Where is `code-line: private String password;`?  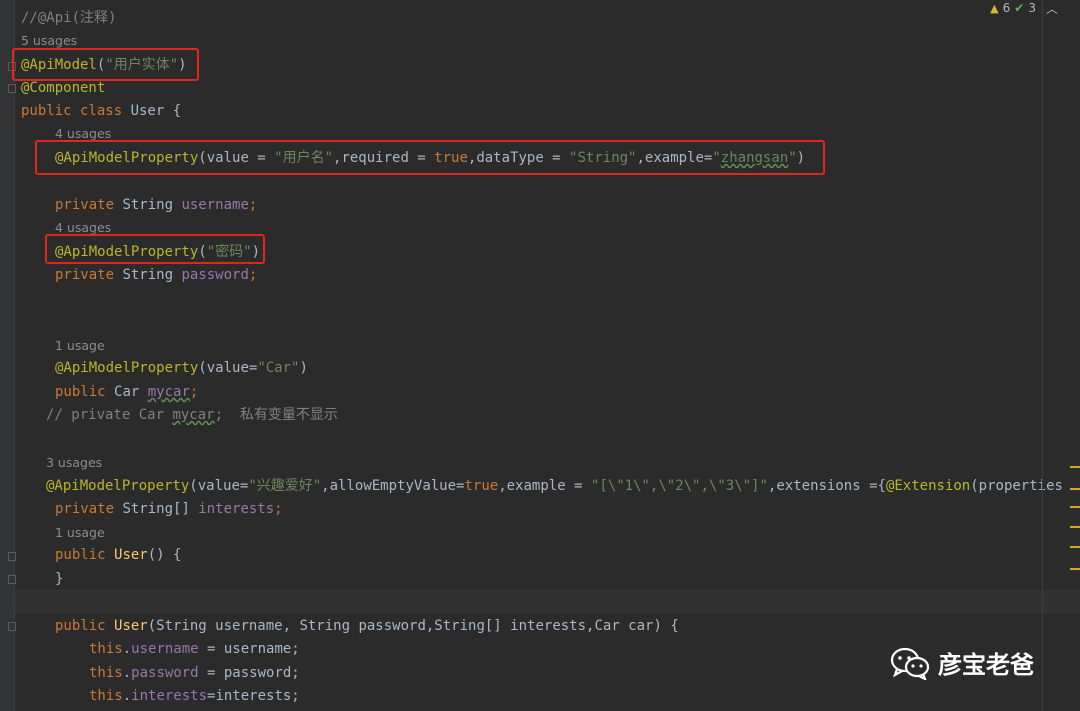
code-line: private String password; is located at coordinates (156, 275).